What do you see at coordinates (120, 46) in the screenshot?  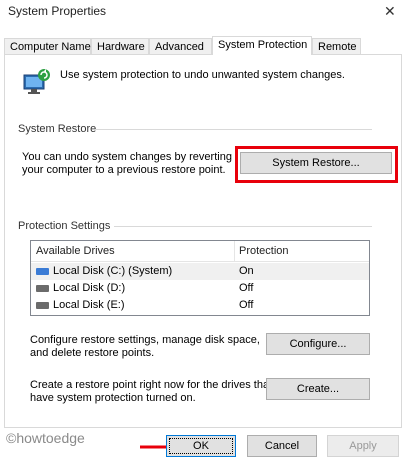 I see `tab-hardware: Hardware` at bounding box center [120, 46].